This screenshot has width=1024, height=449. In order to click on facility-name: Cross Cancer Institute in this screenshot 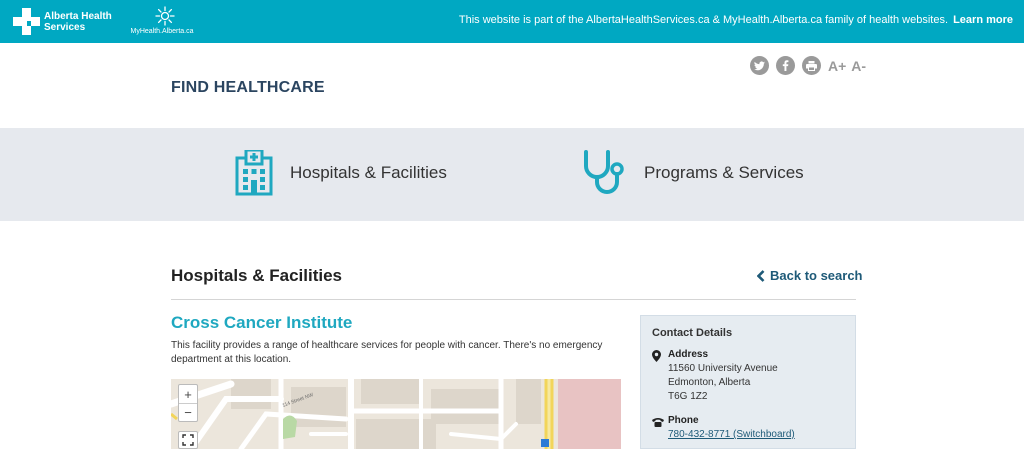, I will do `click(262, 322)`.